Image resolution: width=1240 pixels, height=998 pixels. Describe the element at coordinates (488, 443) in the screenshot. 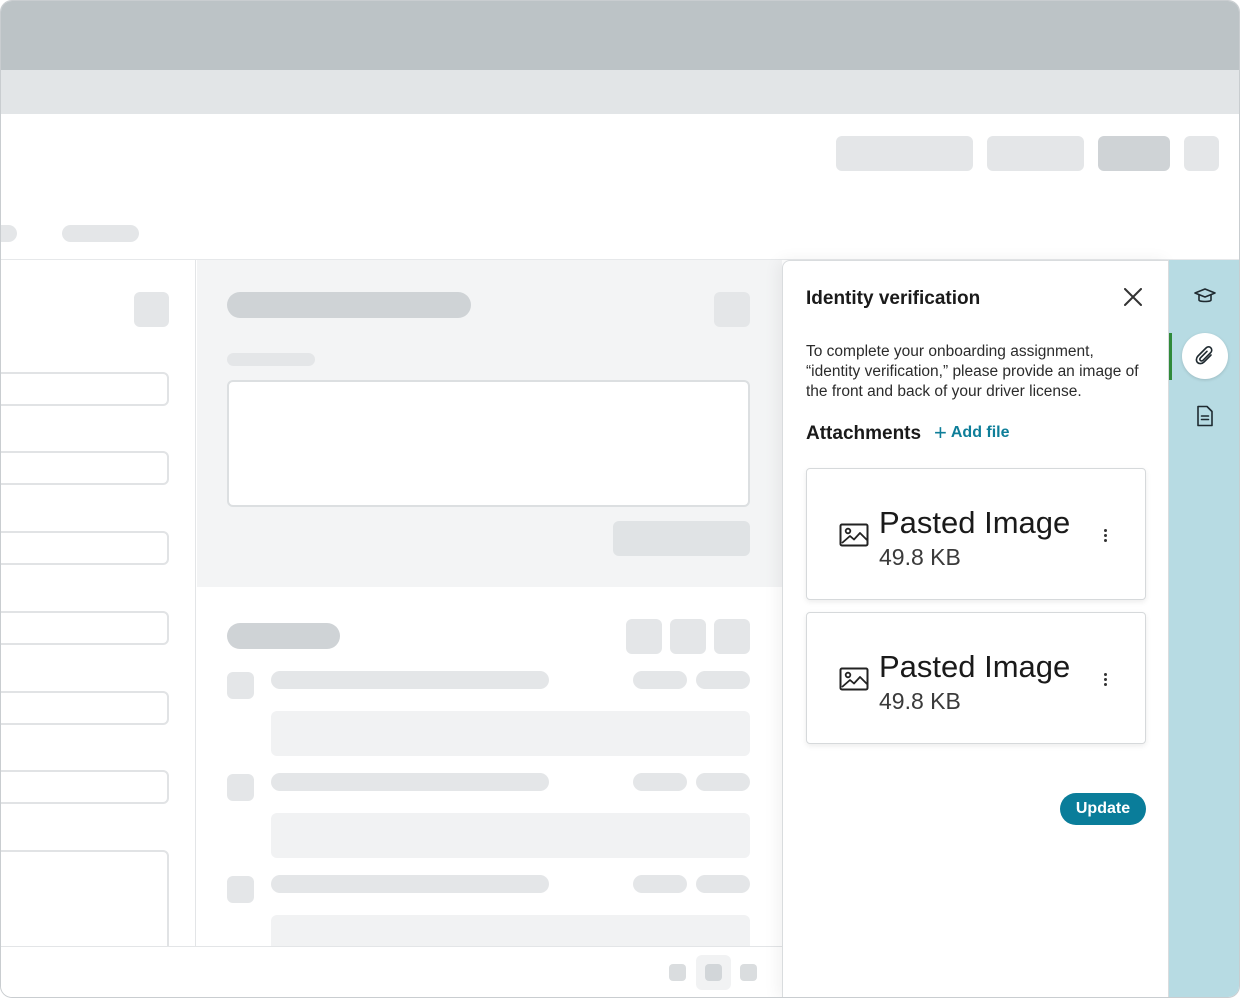

I see `comment-input-placeholder` at that location.